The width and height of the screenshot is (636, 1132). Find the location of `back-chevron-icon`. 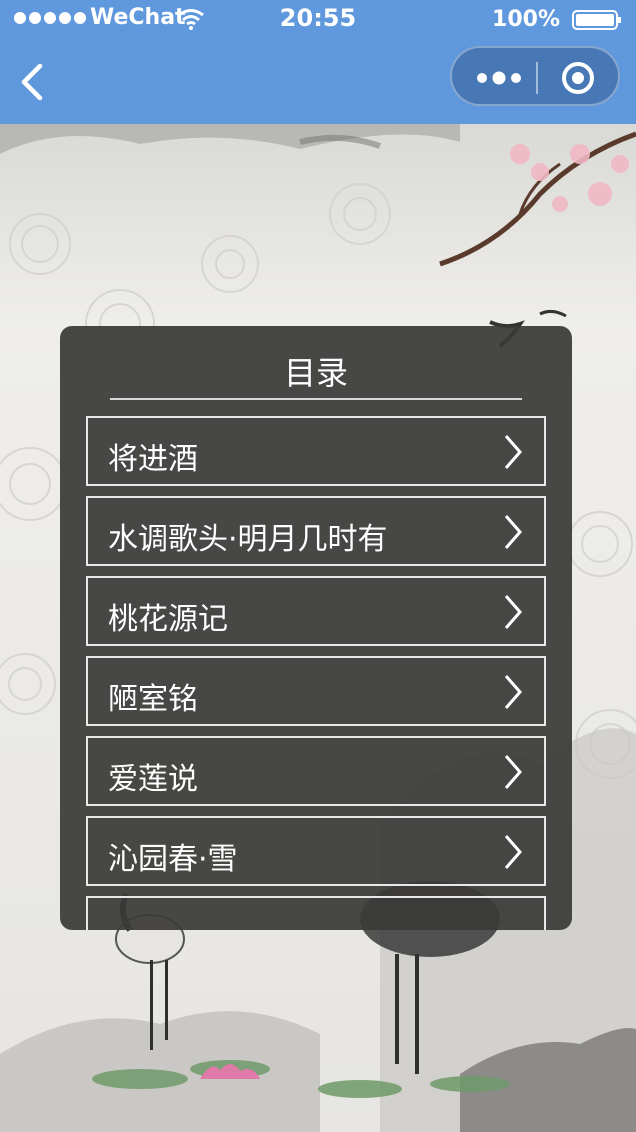

back-chevron-icon is located at coordinates (32, 82).